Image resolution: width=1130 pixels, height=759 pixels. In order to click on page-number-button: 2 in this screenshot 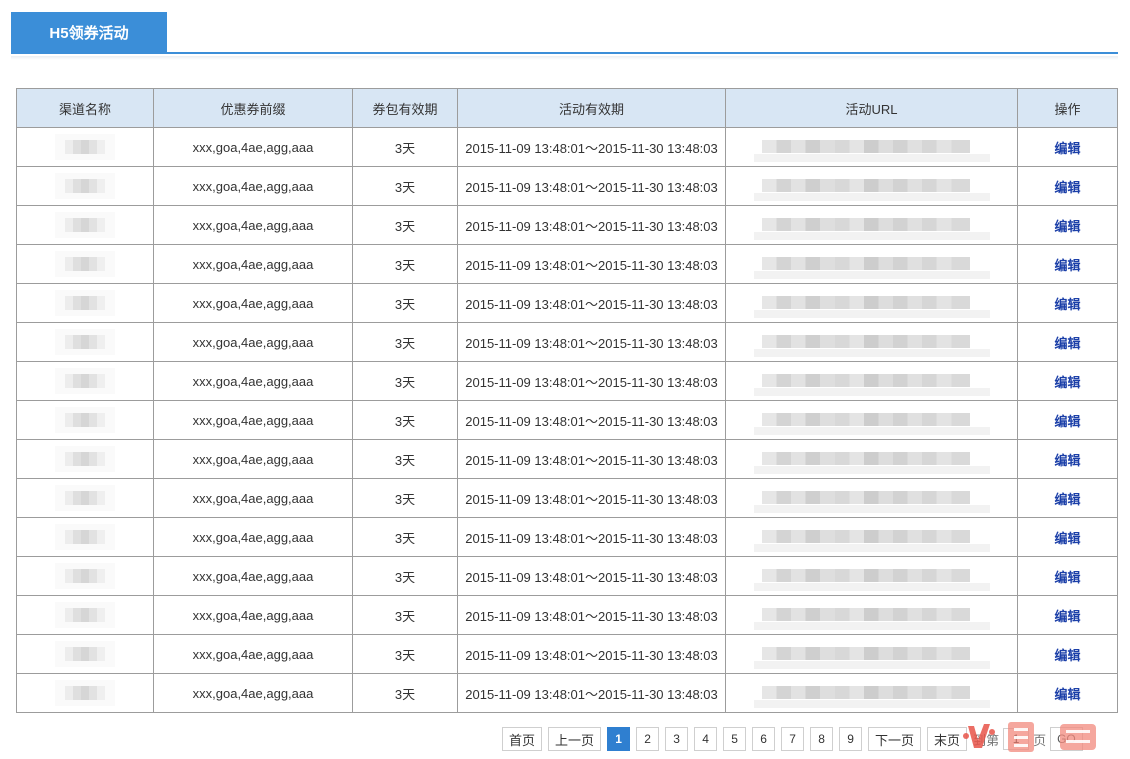, I will do `click(648, 739)`.